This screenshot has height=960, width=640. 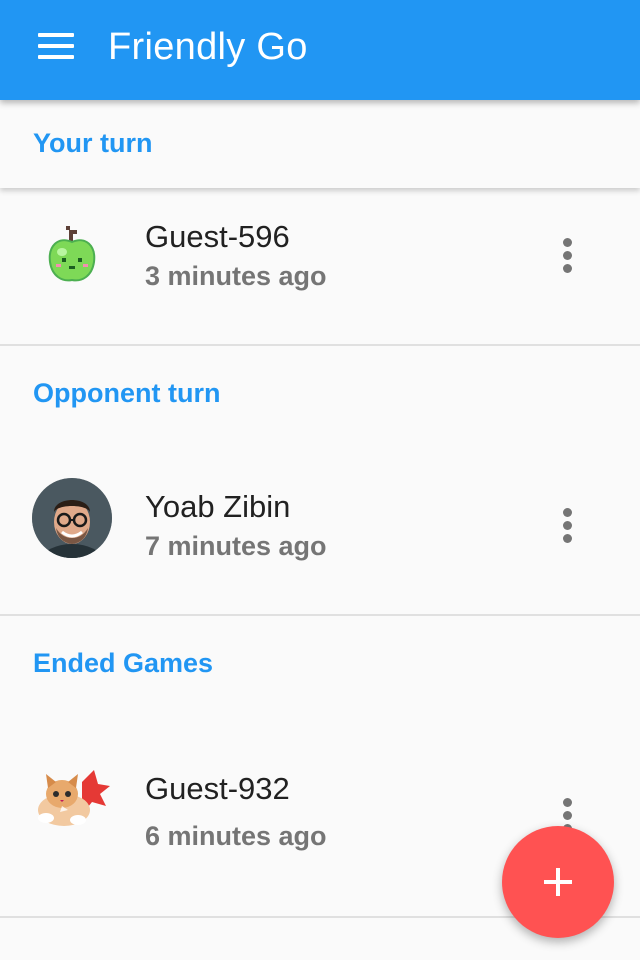 I want to click on app-bar: Friendly Go, so click(x=320, y=50).